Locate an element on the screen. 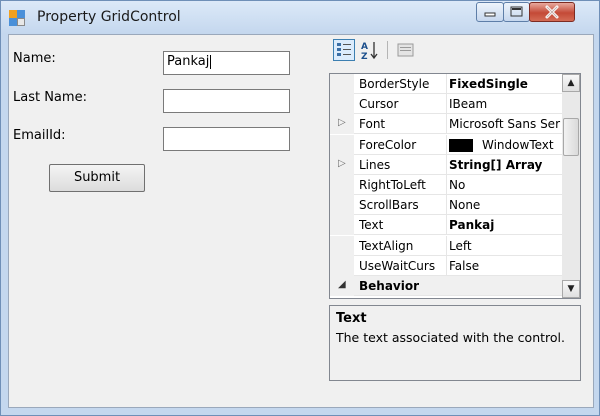  property-grid-scrollbar: ▲ ▼ is located at coordinates (571, 186).